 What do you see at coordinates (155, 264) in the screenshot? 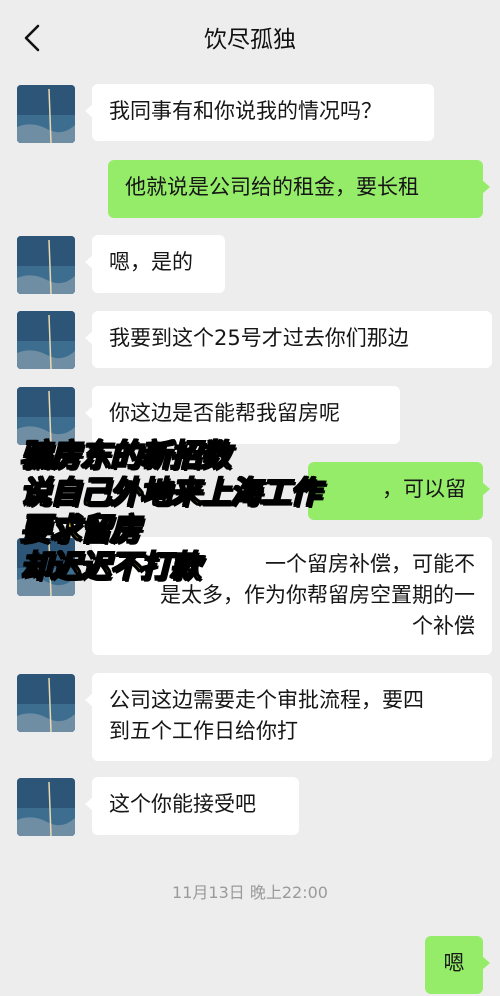
I see `message-bubble-incoming: 嗯，是的` at bounding box center [155, 264].